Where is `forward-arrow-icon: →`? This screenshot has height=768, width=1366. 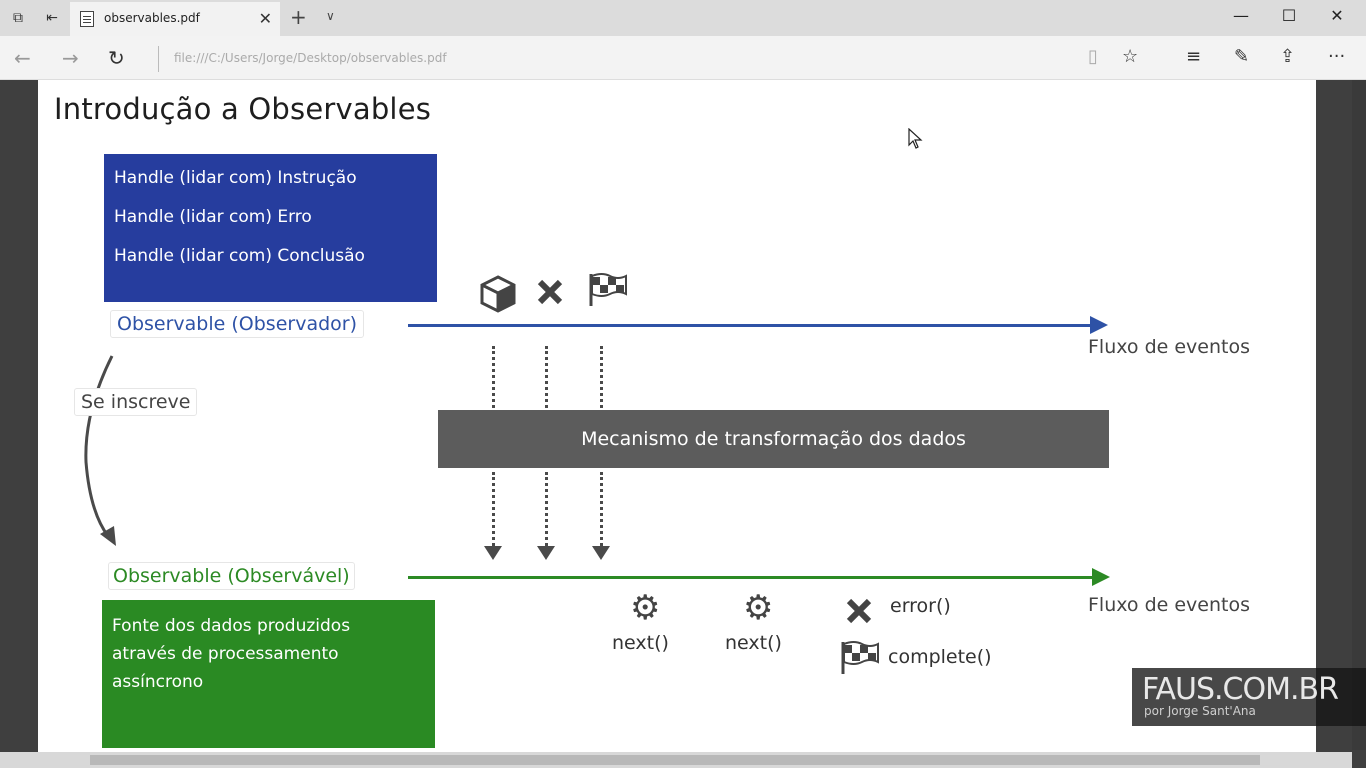 forward-arrow-icon: → is located at coordinates (70, 58).